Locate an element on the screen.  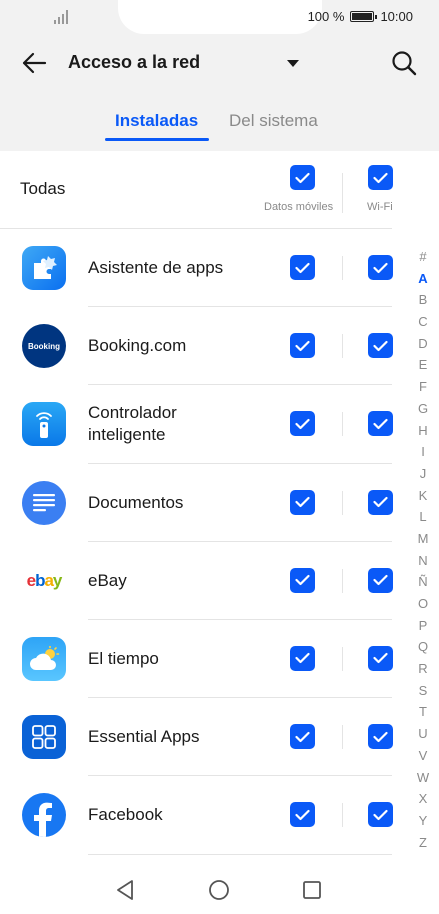
index-letter: V is located at coordinates (423, 756).